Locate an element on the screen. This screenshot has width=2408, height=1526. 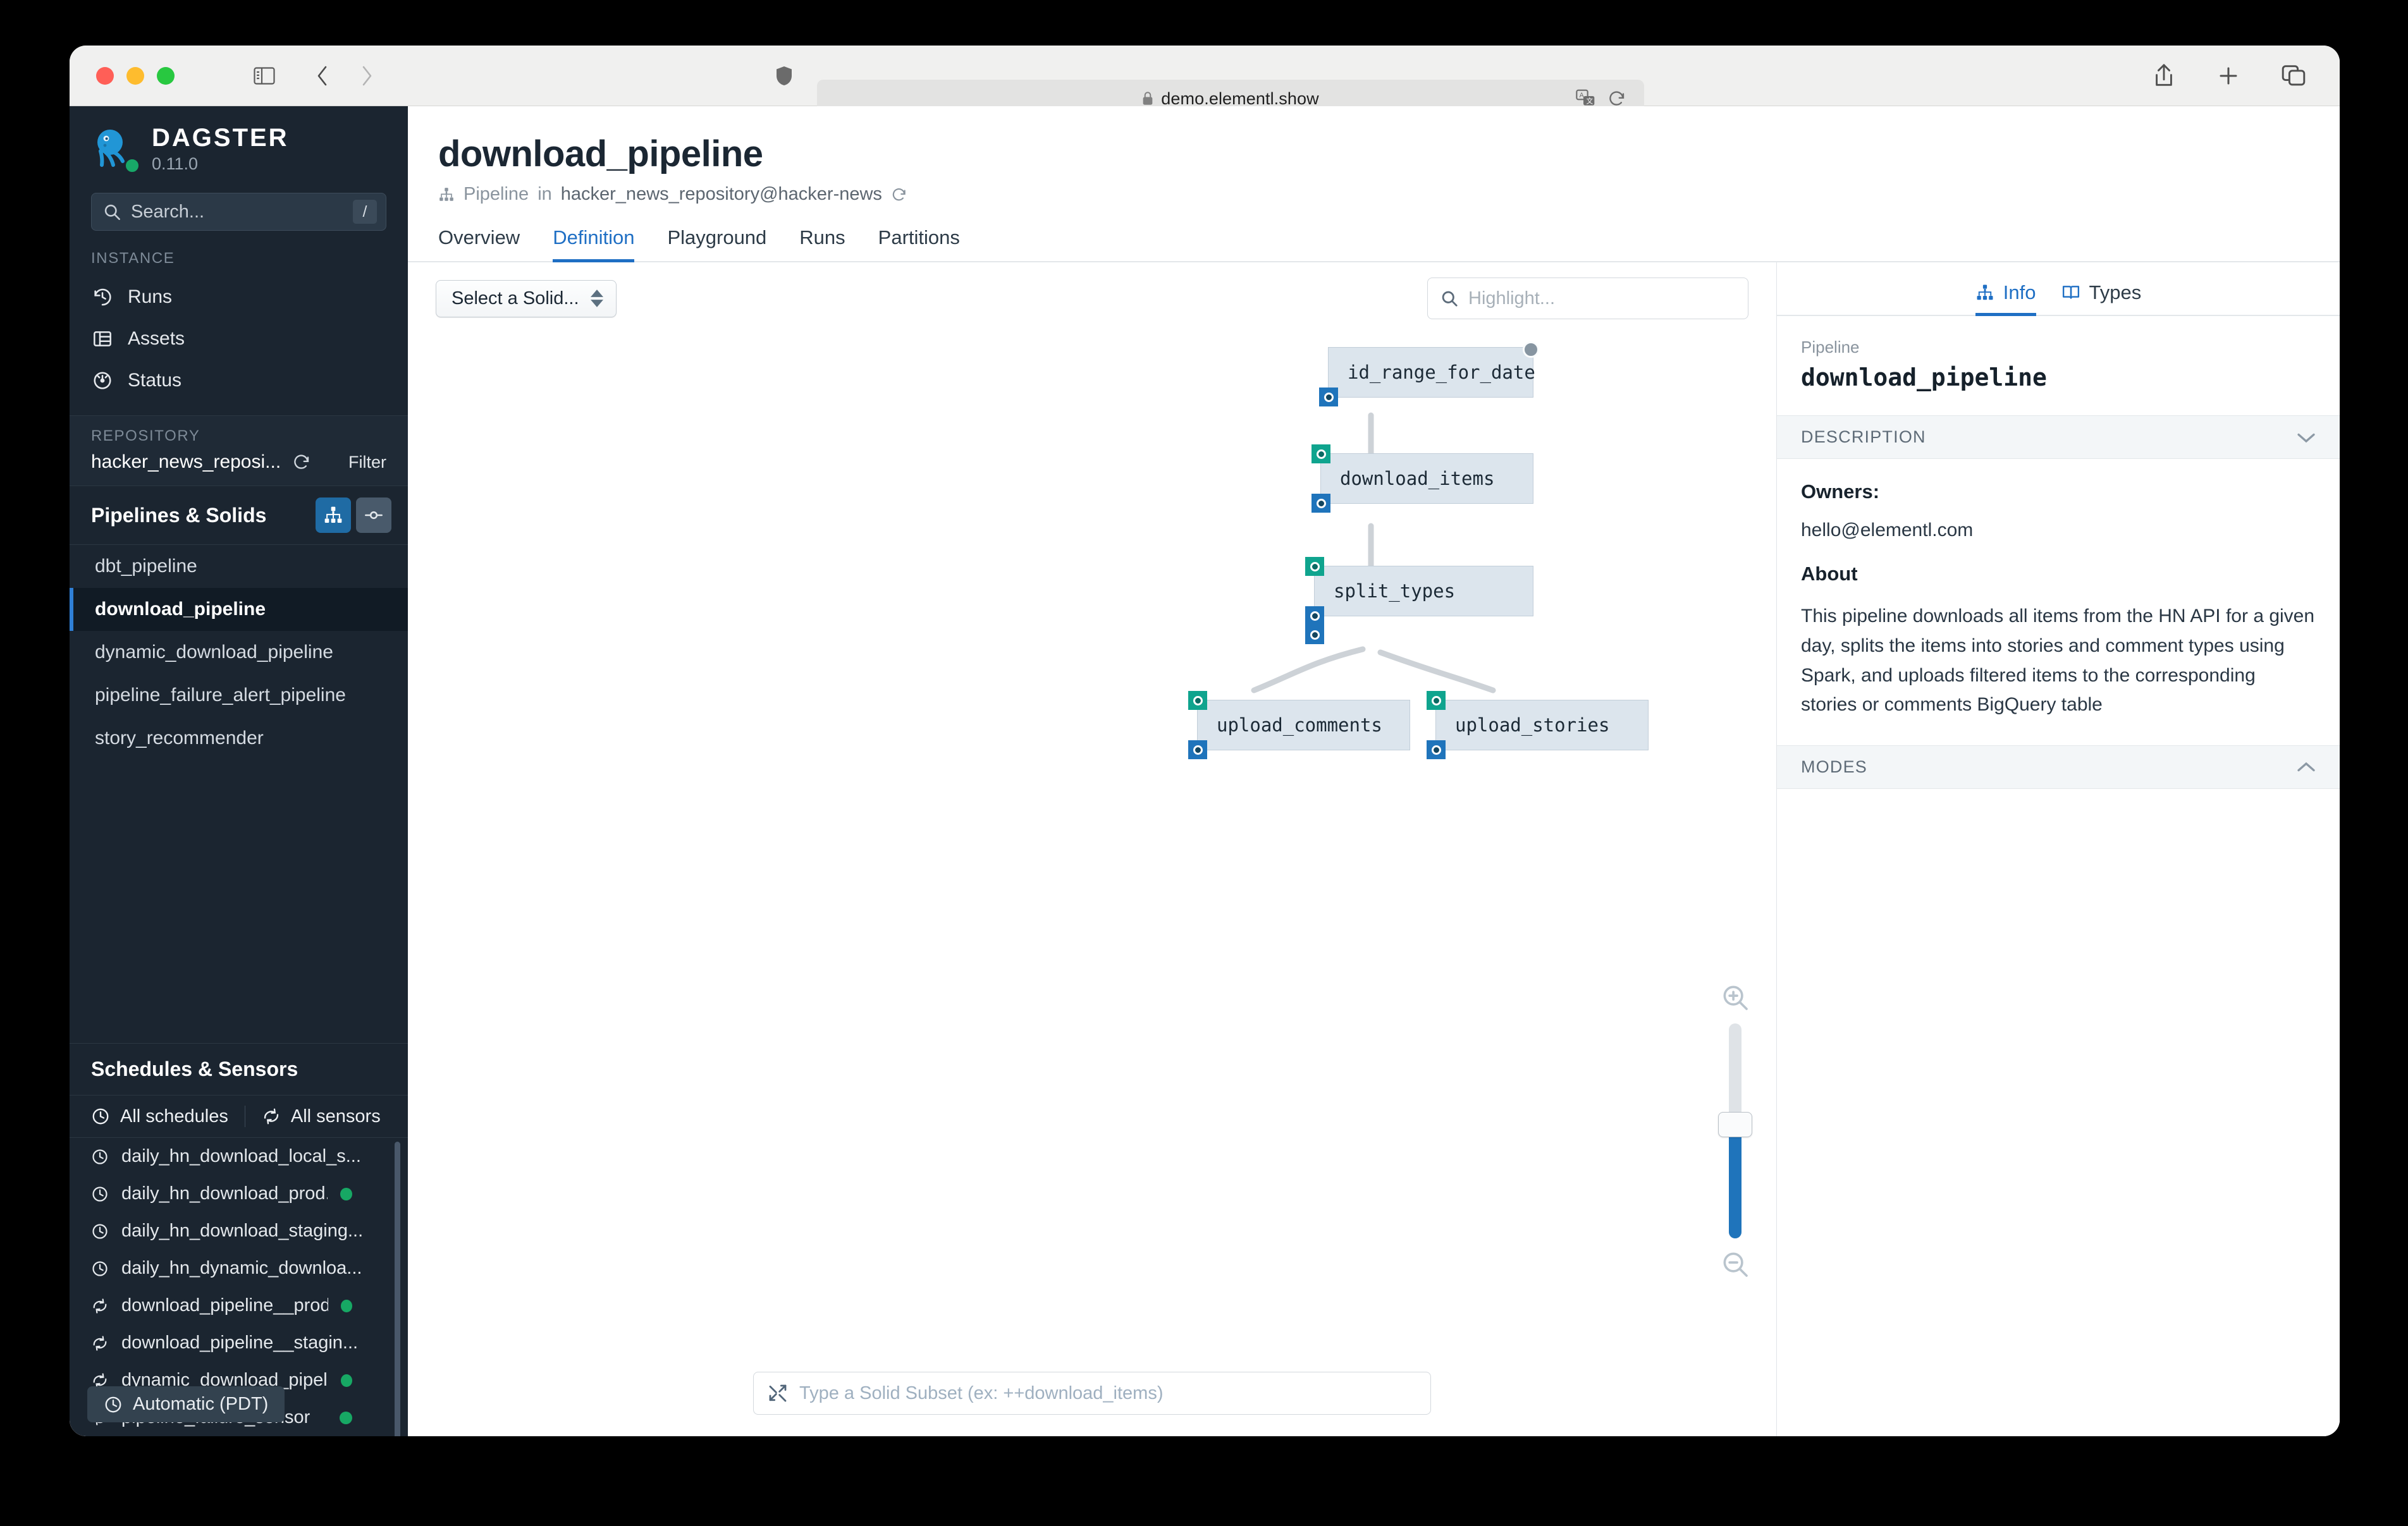
chevron-updown-icon is located at coordinates (596, 298).